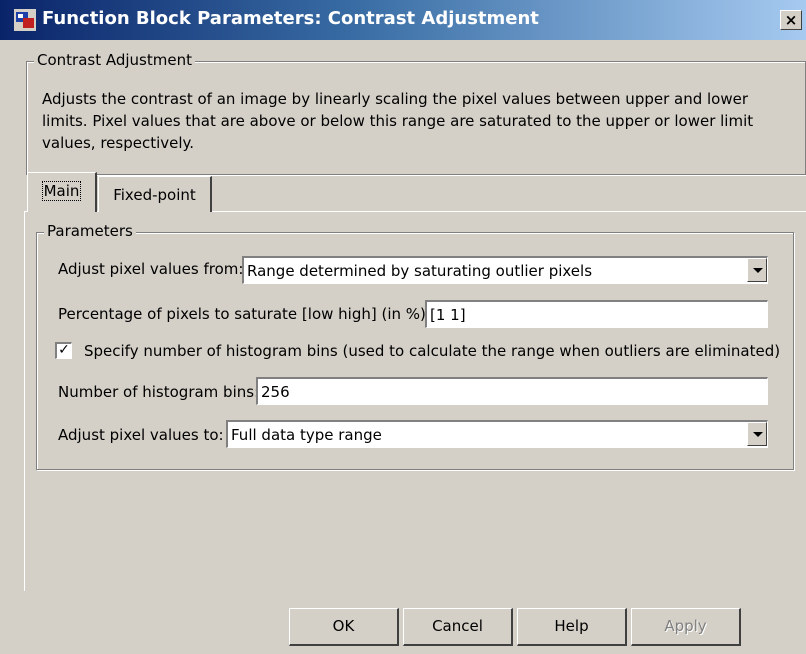  I want to click on block-group-label: Contrast Adjustment, so click(114, 60).